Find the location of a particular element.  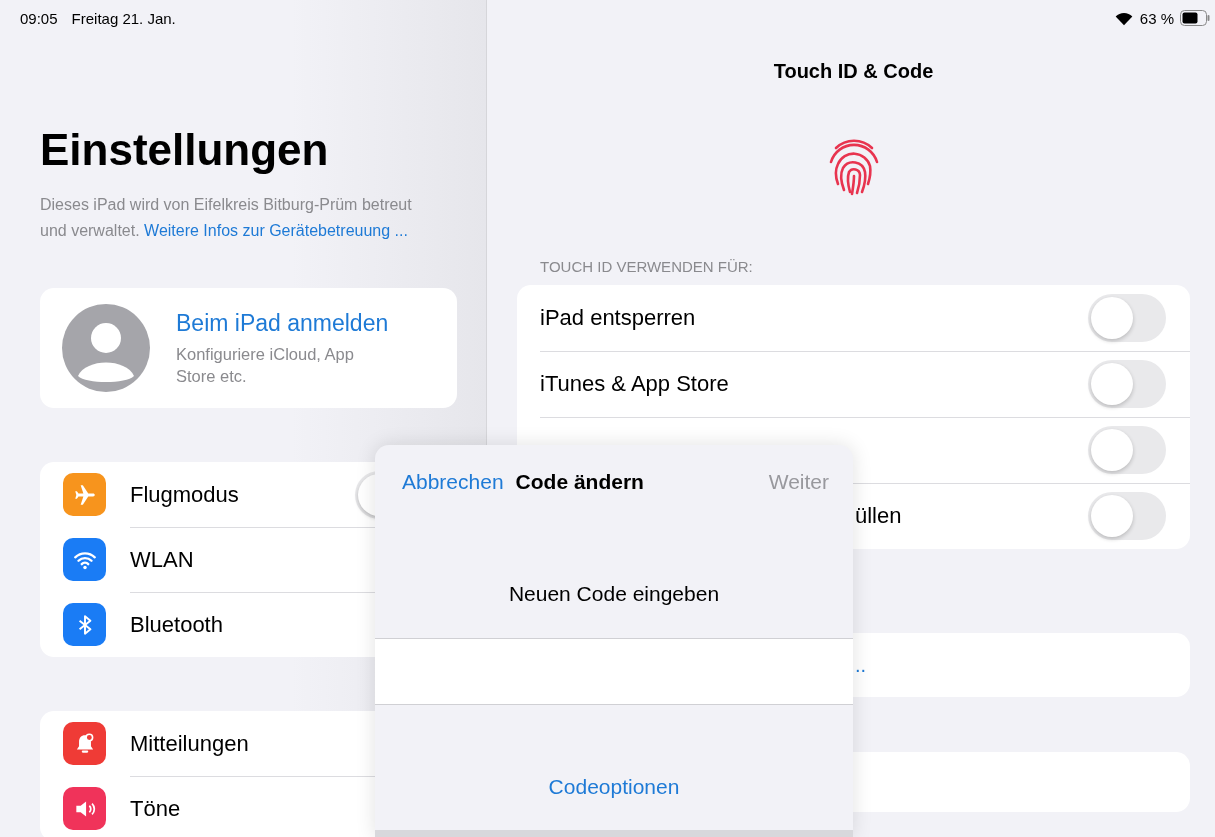

settings-label: Flugmodus is located at coordinates (185, 494).